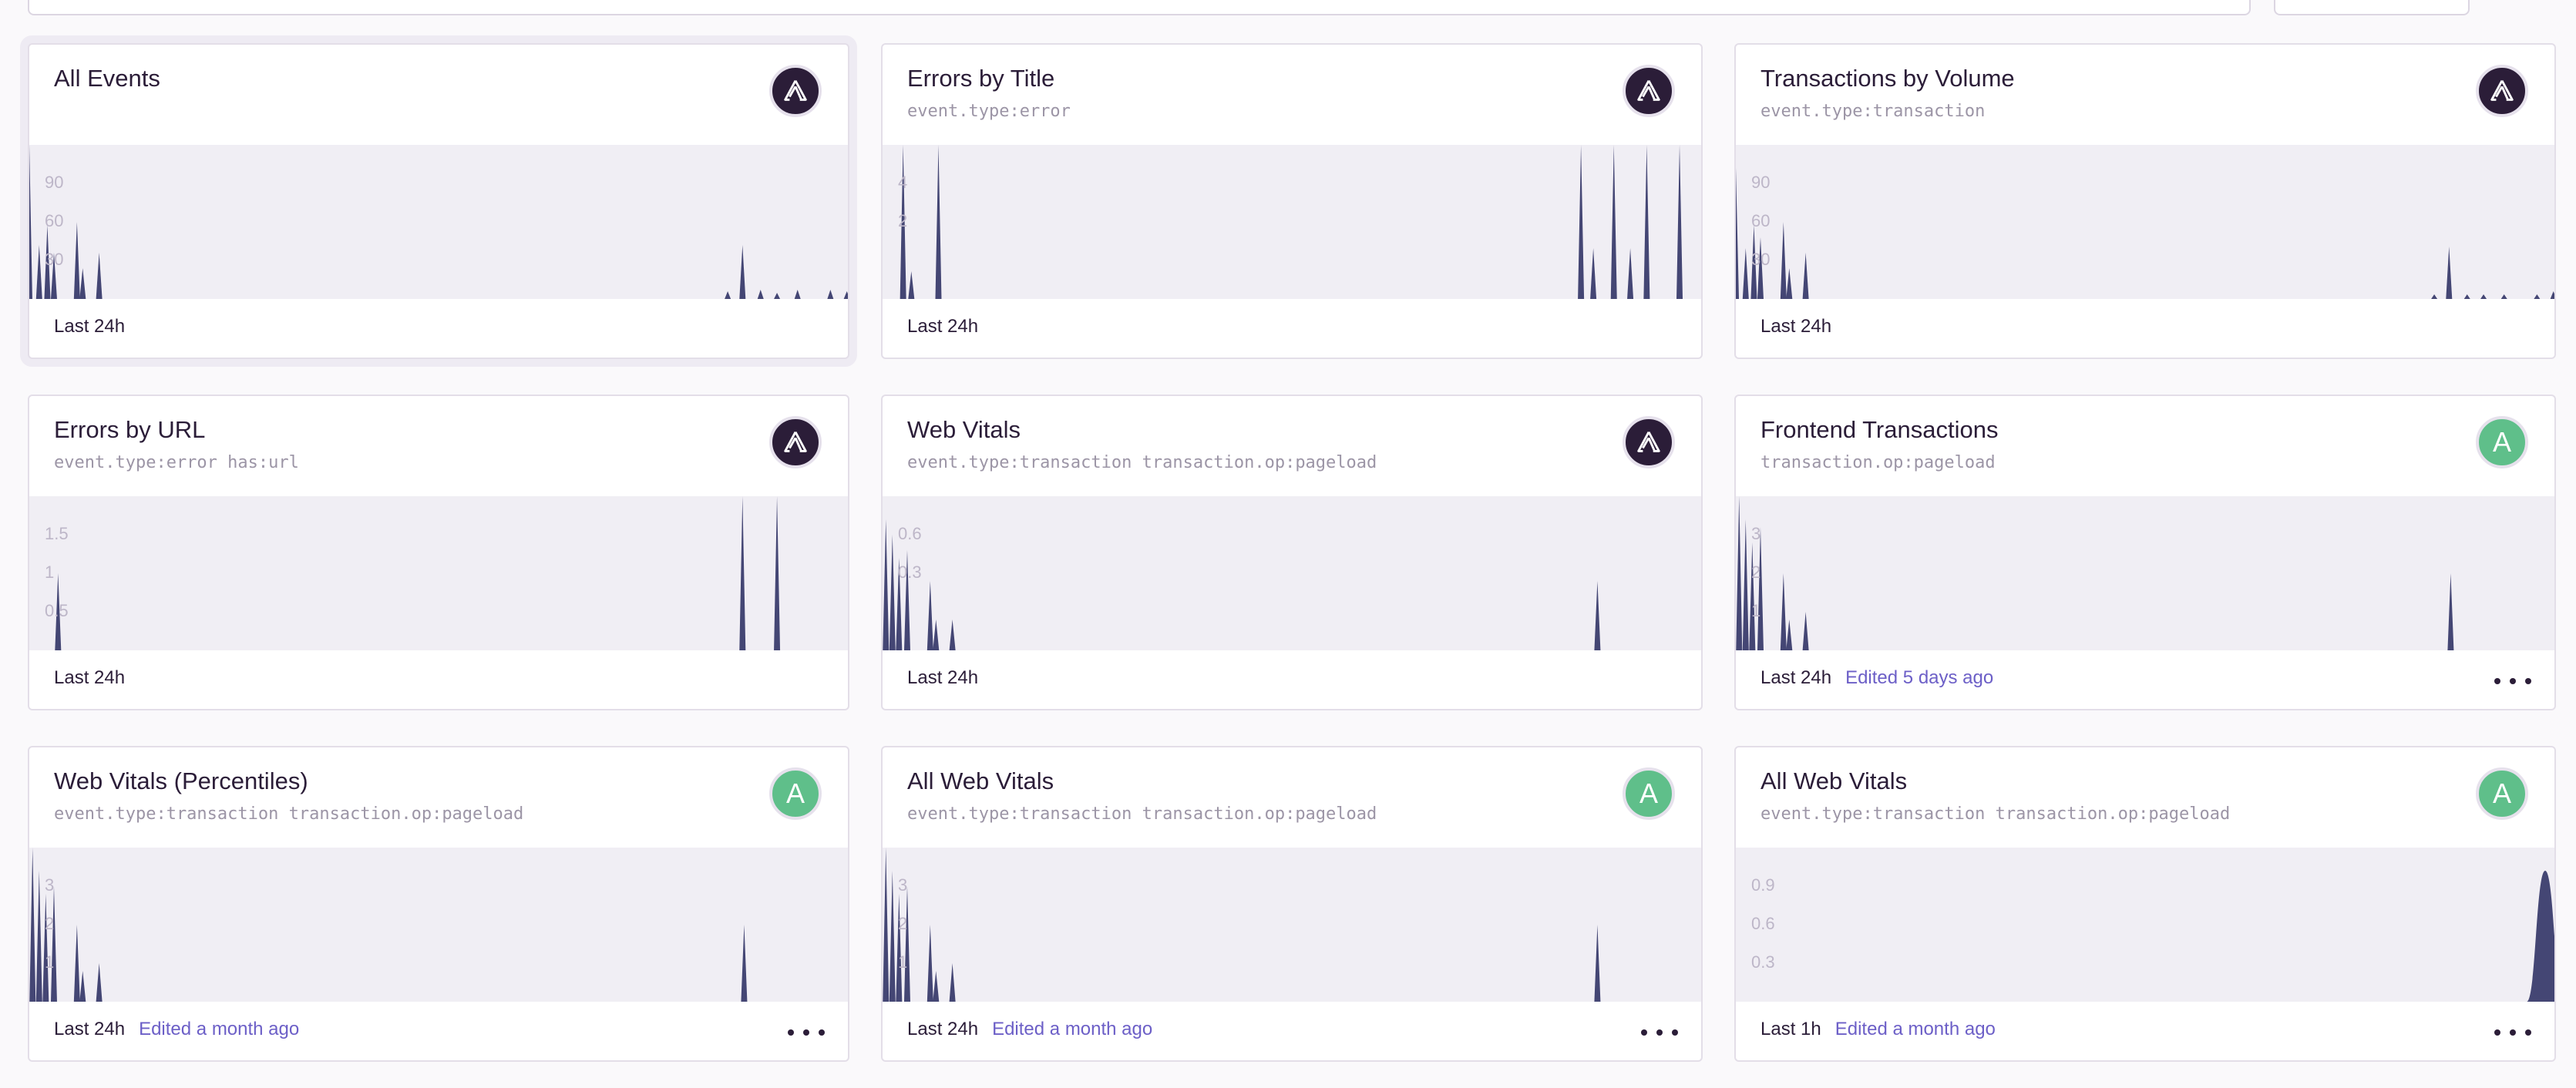 The width and height of the screenshot is (2576, 1088). I want to click on y-tick-label: 4, so click(903, 182).